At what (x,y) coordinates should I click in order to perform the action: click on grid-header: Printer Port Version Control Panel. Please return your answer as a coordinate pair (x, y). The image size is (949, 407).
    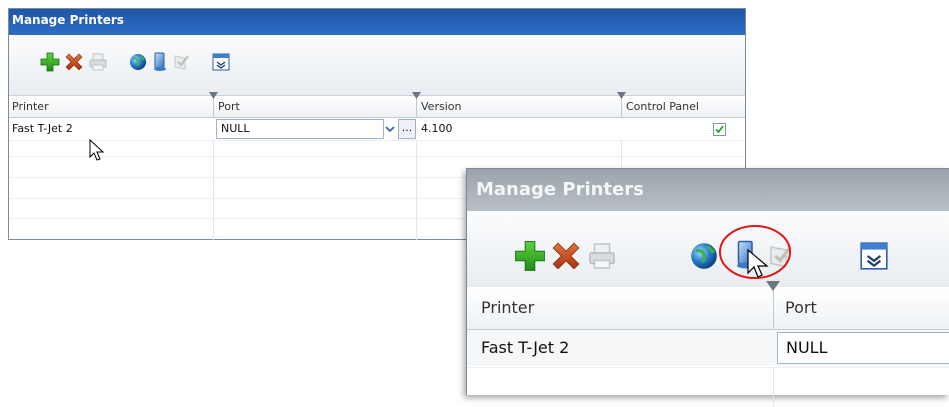
    Looking at the image, I should click on (377, 105).